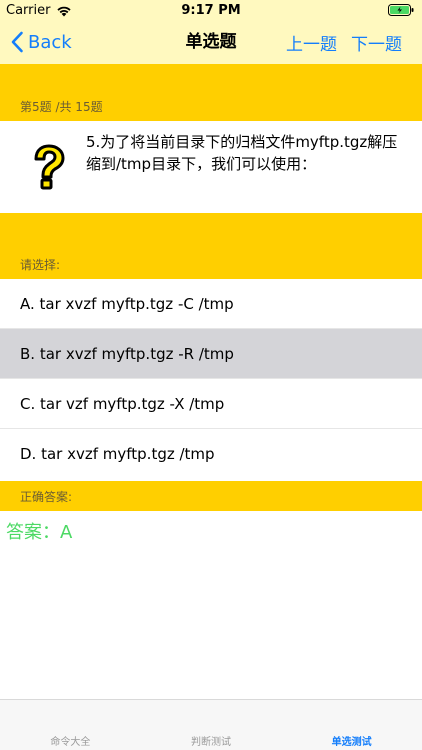  What do you see at coordinates (211, 354) in the screenshot?
I see `option-b: B. tar xvzf myftp.tgz -R /tmp` at bounding box center [211, 354].